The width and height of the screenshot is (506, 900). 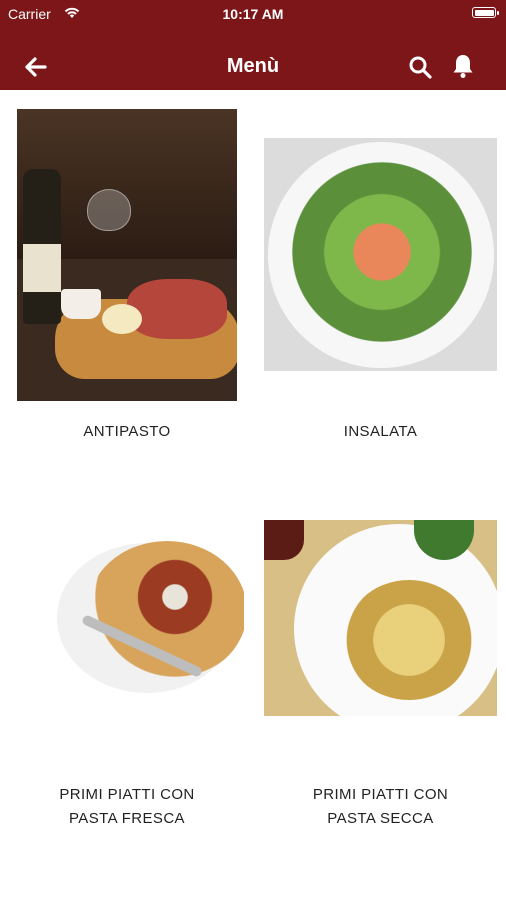 I want to click on pasta-secca-label-line1: PRIMI PIATTI CON, so click(x=380, y=794).